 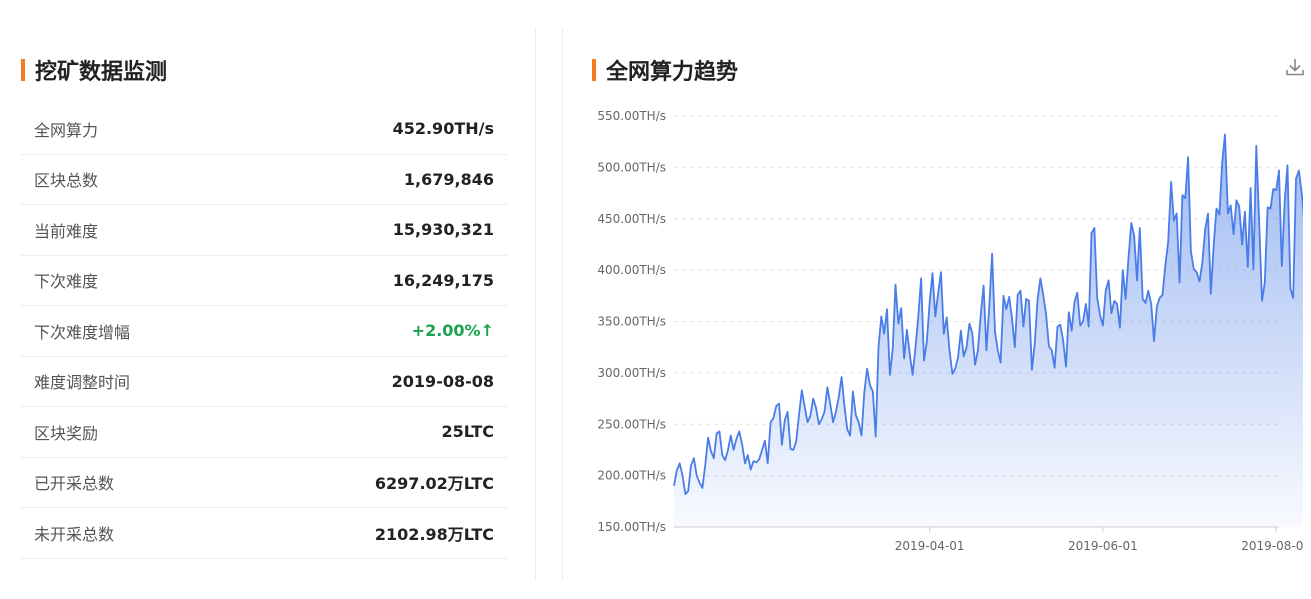 What do you see at coordinates (631, 476) in the screenshot?
I see `y-tick-label: 200.00TH/s` at bounding box center [631, 476].